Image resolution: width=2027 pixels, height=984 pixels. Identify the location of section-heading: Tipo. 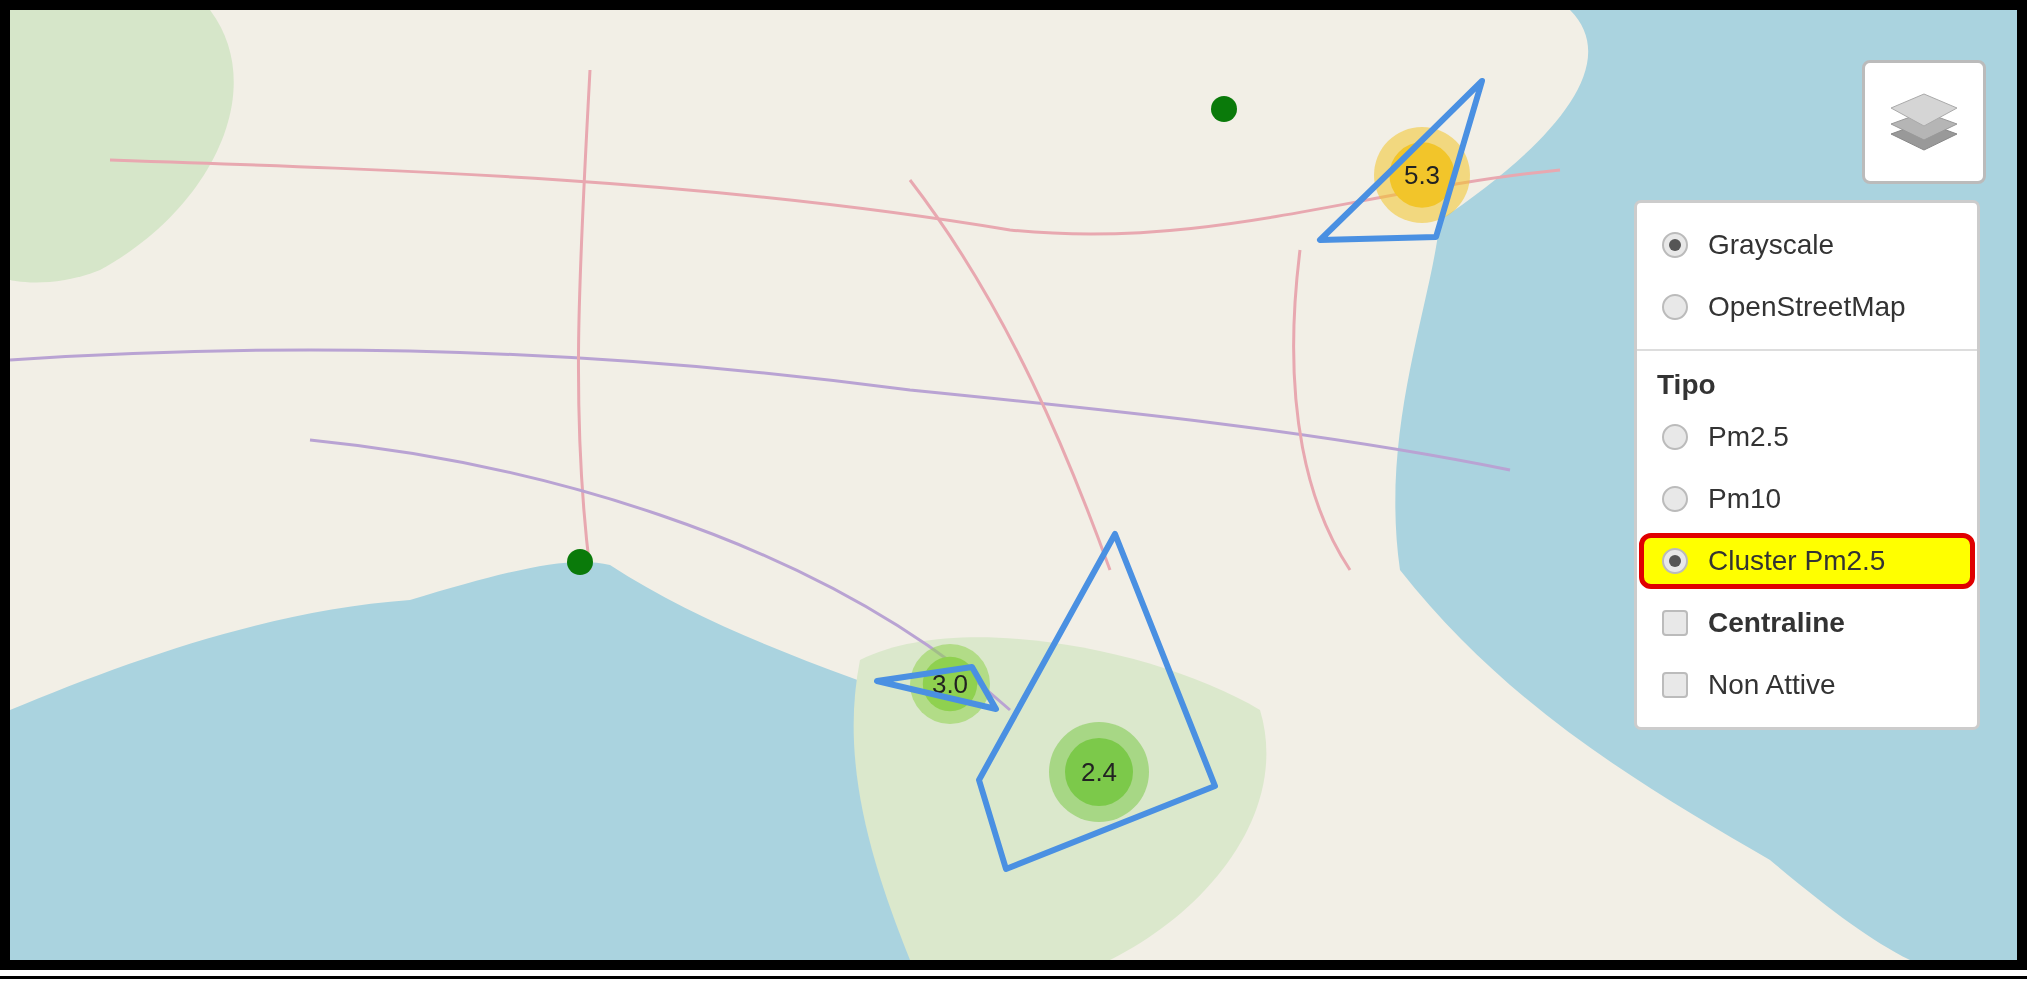
(1687, 385).